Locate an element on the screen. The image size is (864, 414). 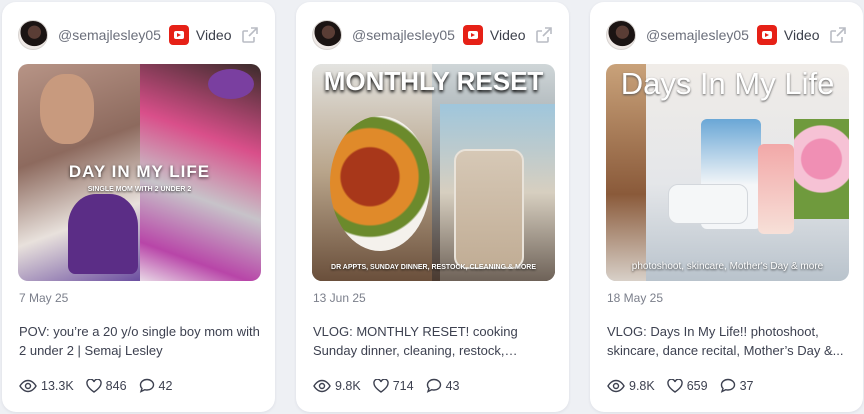
video-thumbnail: DAY IN MY LIFE SINGLE MOM WITH 2 UNDER 2 is located at coordinates (139, 172).